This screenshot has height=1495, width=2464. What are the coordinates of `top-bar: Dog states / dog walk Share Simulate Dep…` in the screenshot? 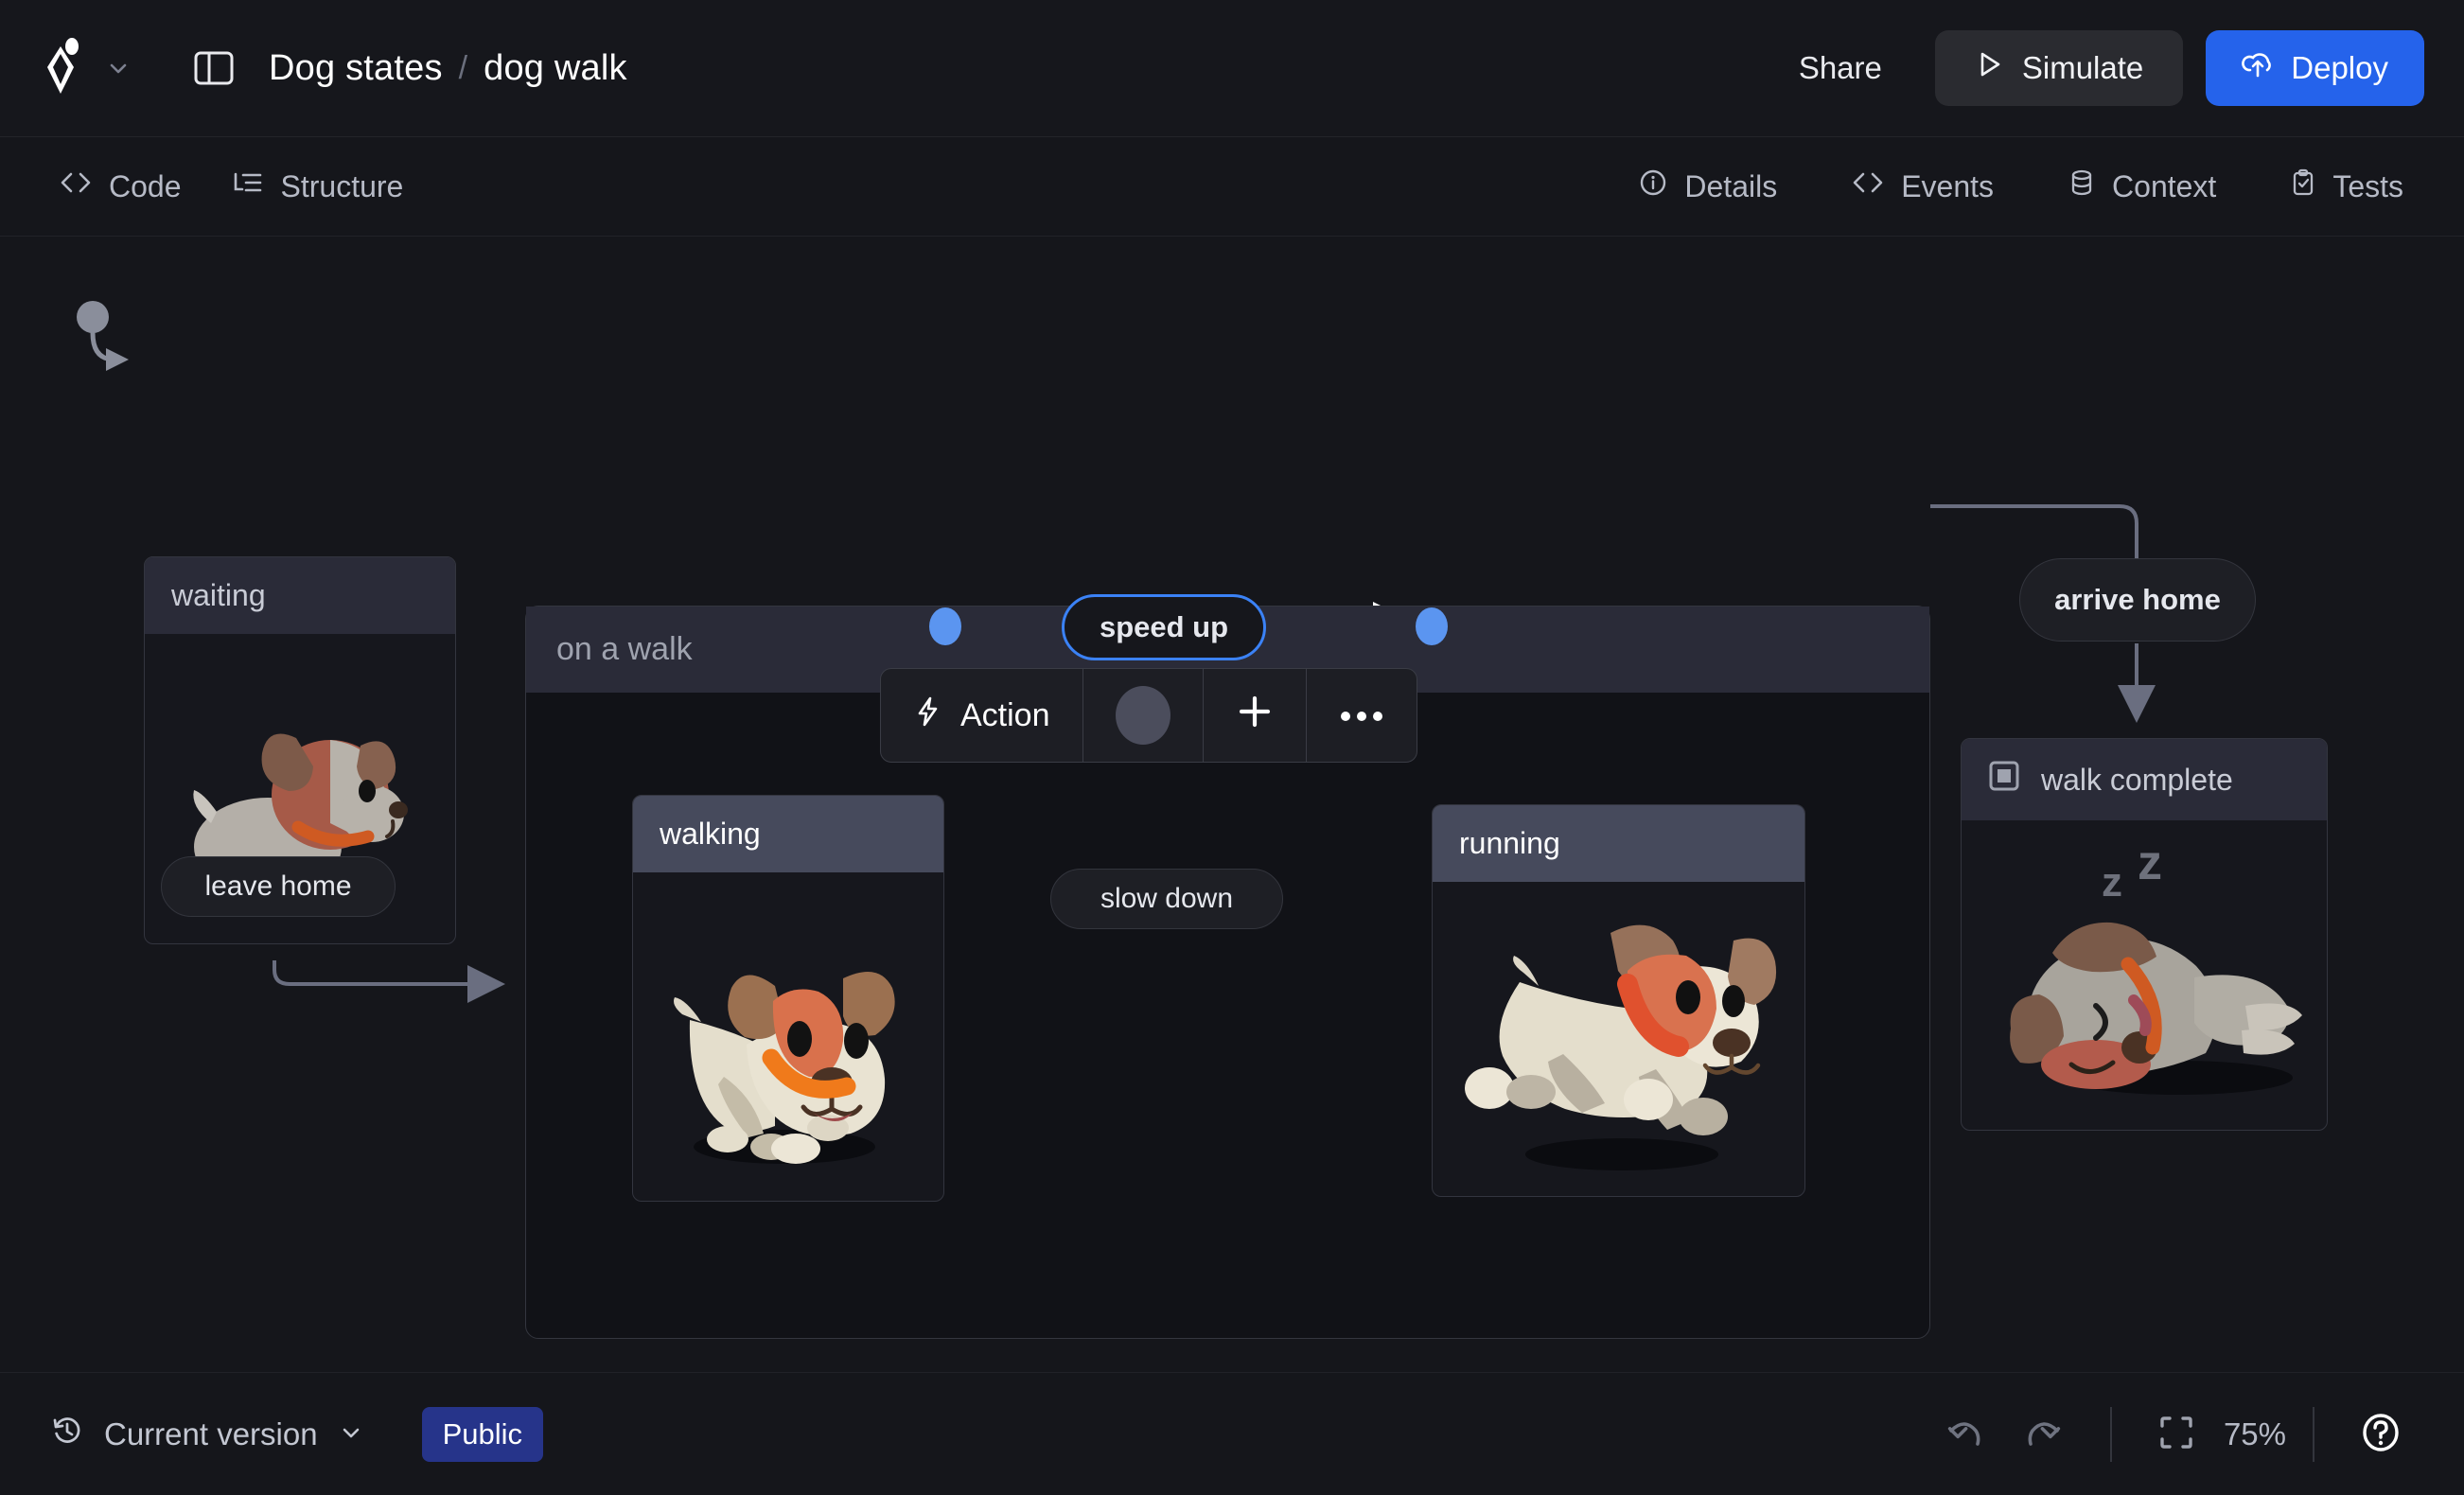 It's located at (1232, 68).